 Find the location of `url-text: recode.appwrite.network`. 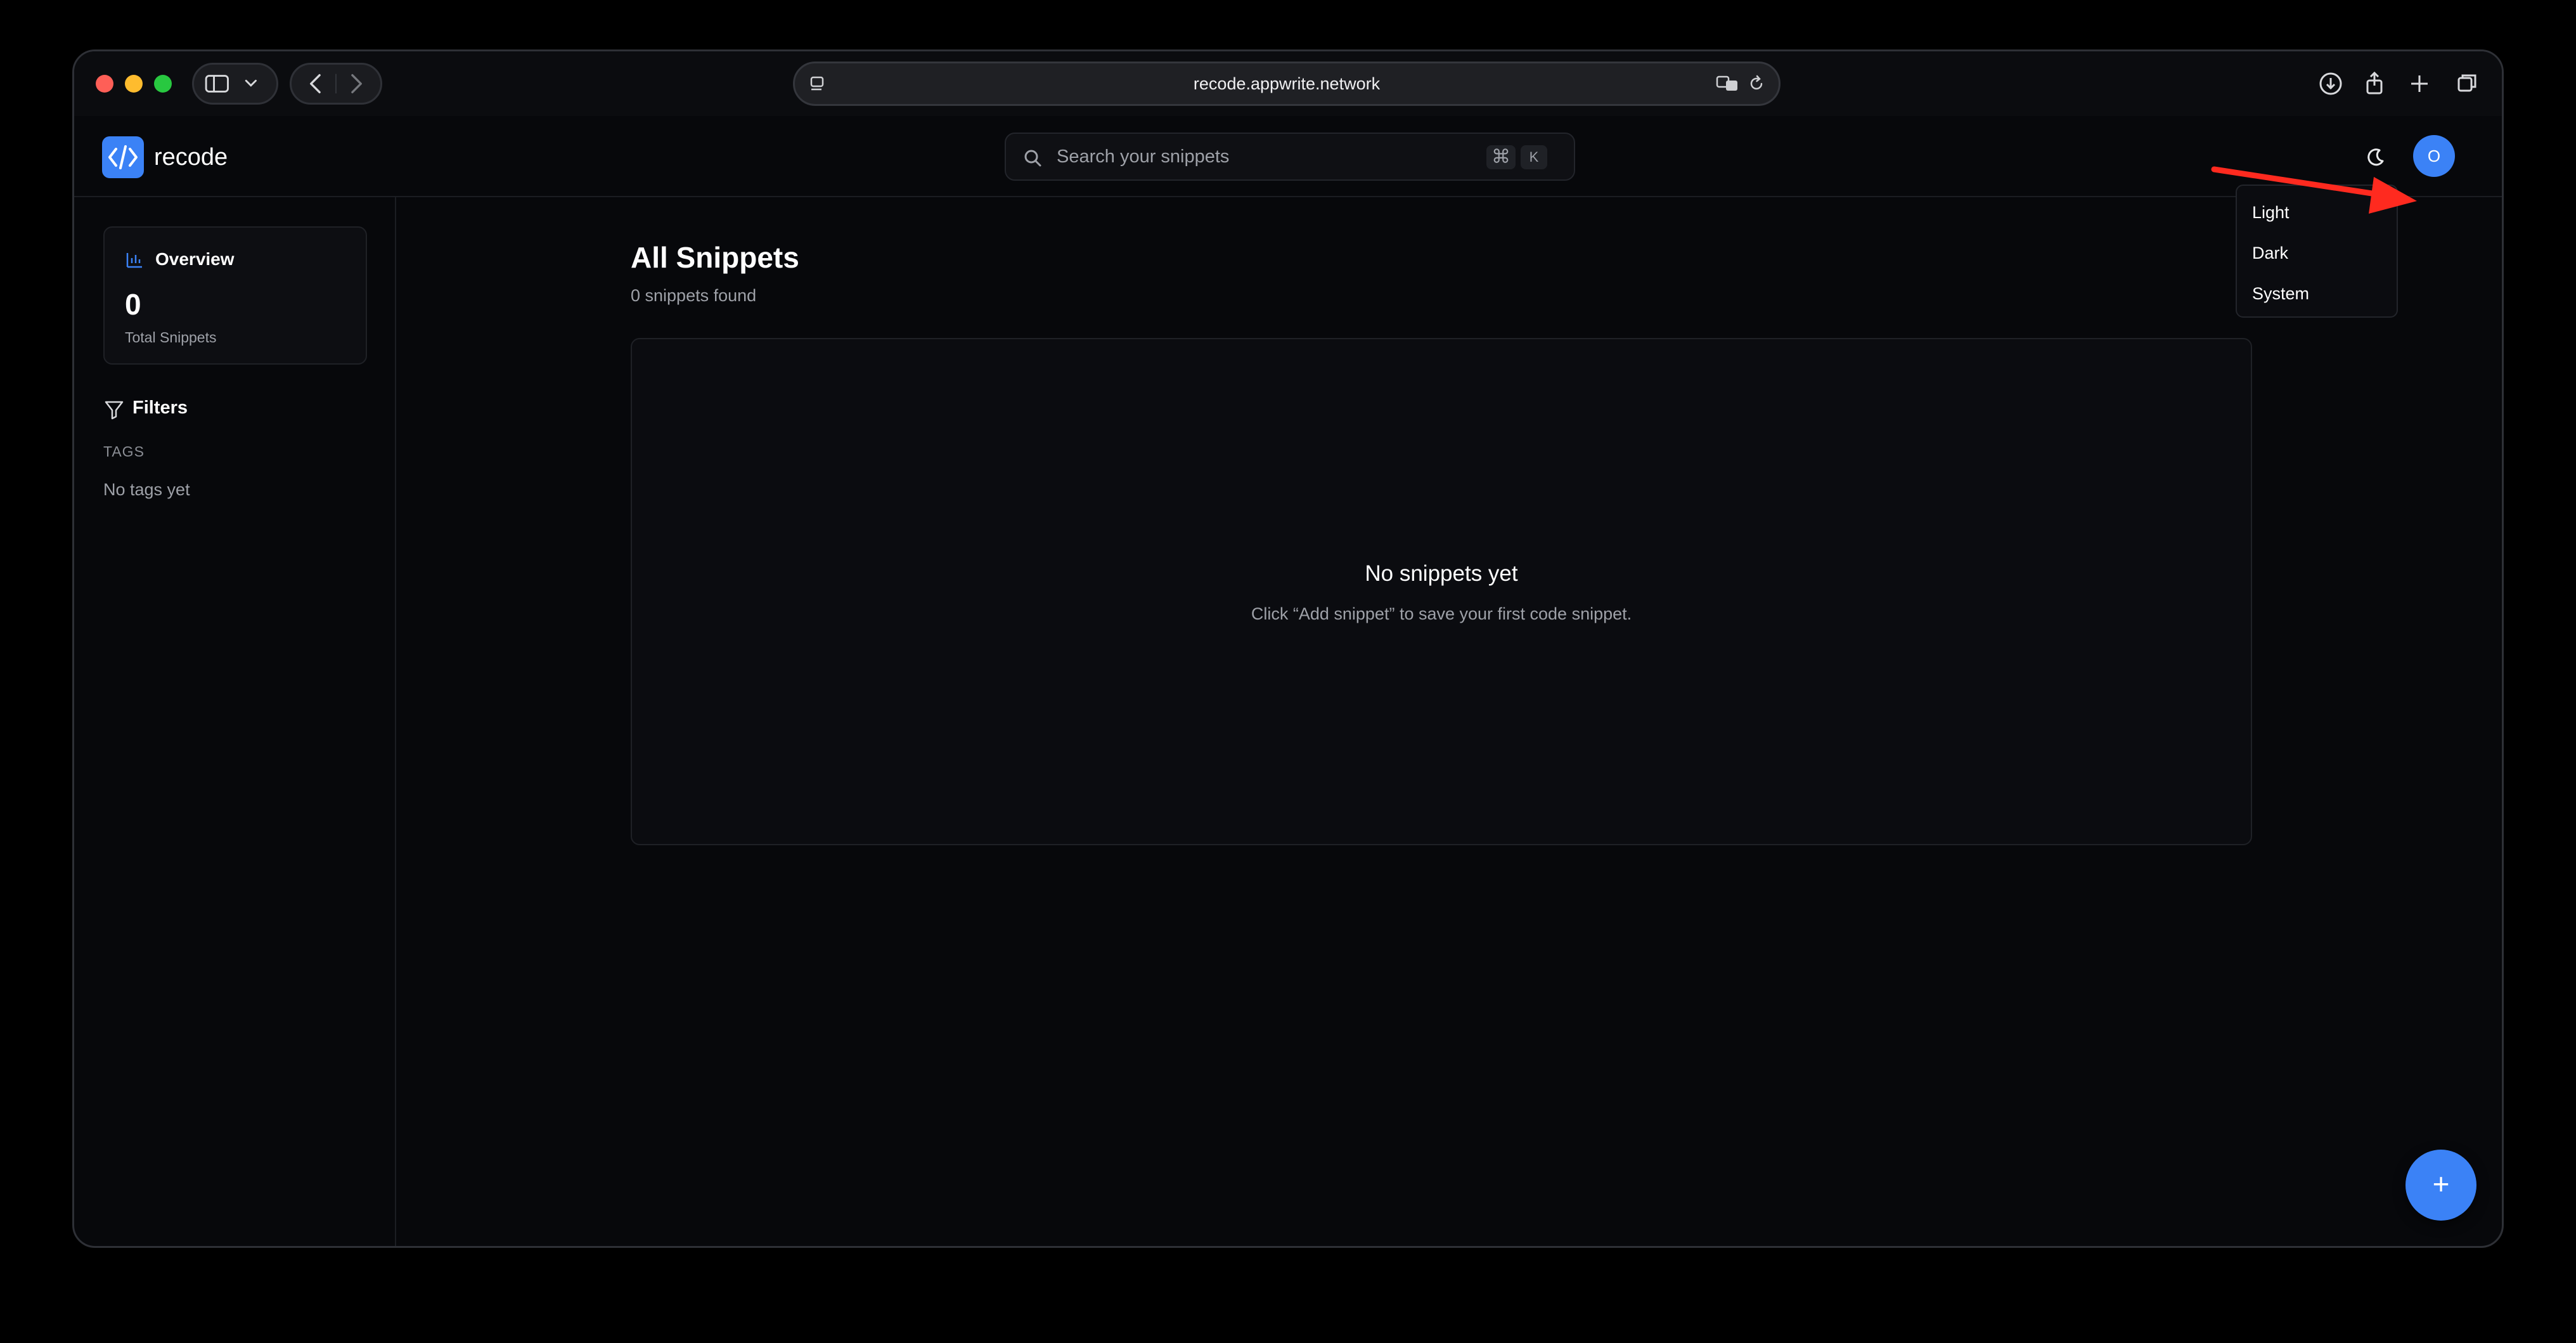

url-text: recode.appwrite.network is located at coordinates (1287, 83).